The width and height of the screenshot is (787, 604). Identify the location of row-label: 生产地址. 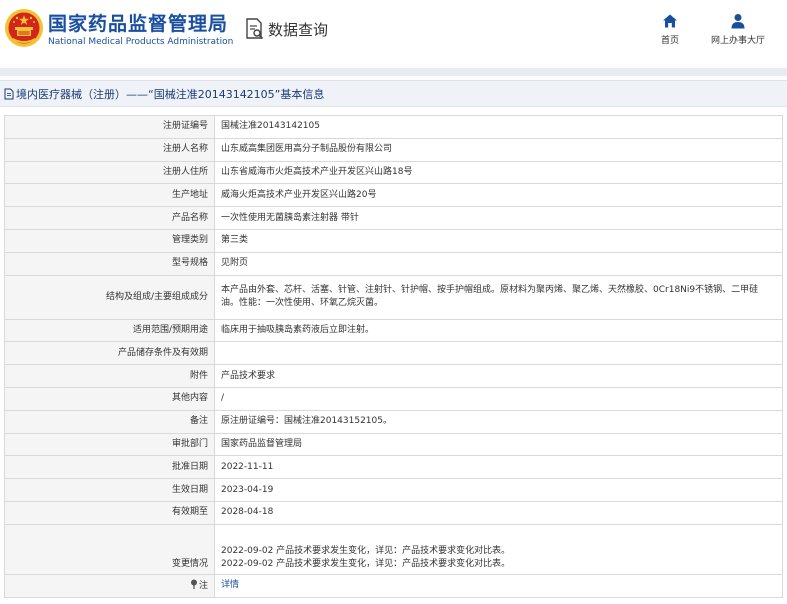
(109, 195).